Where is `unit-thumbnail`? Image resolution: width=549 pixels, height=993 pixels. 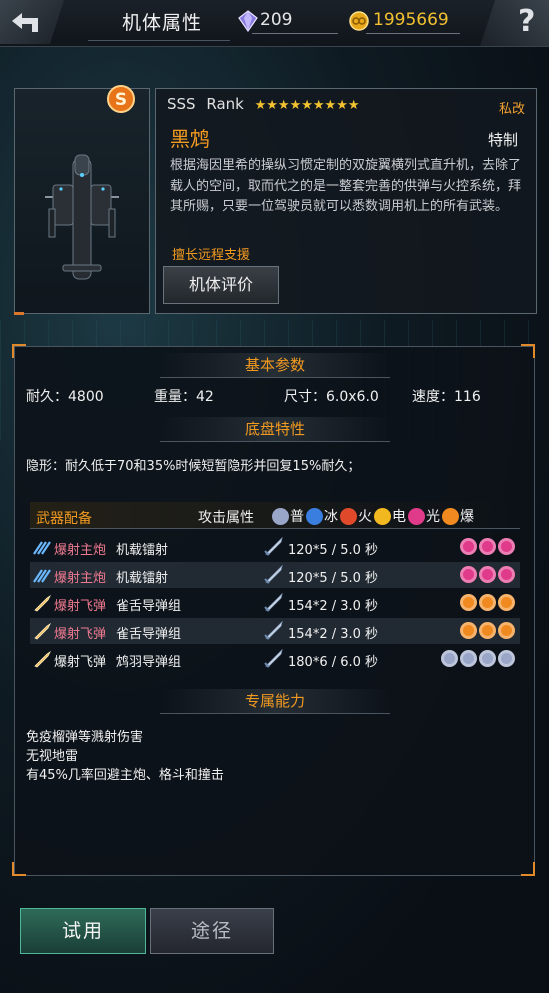 unit-thumbnail is located at coordinates (82, 201).